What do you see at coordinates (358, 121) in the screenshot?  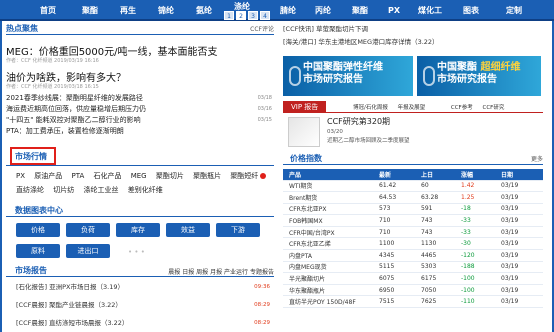 I see `vip-item-title: CCF研究第320期` at bounding box center [358, 121].